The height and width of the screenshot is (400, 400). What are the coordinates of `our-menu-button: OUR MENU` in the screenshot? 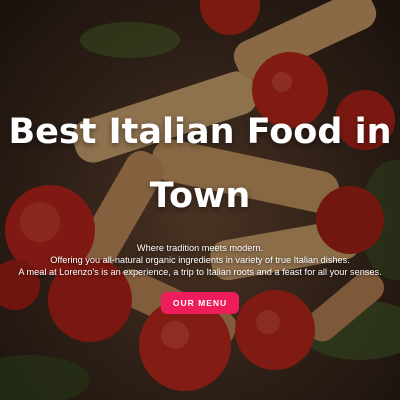 It's located at (200, 303).